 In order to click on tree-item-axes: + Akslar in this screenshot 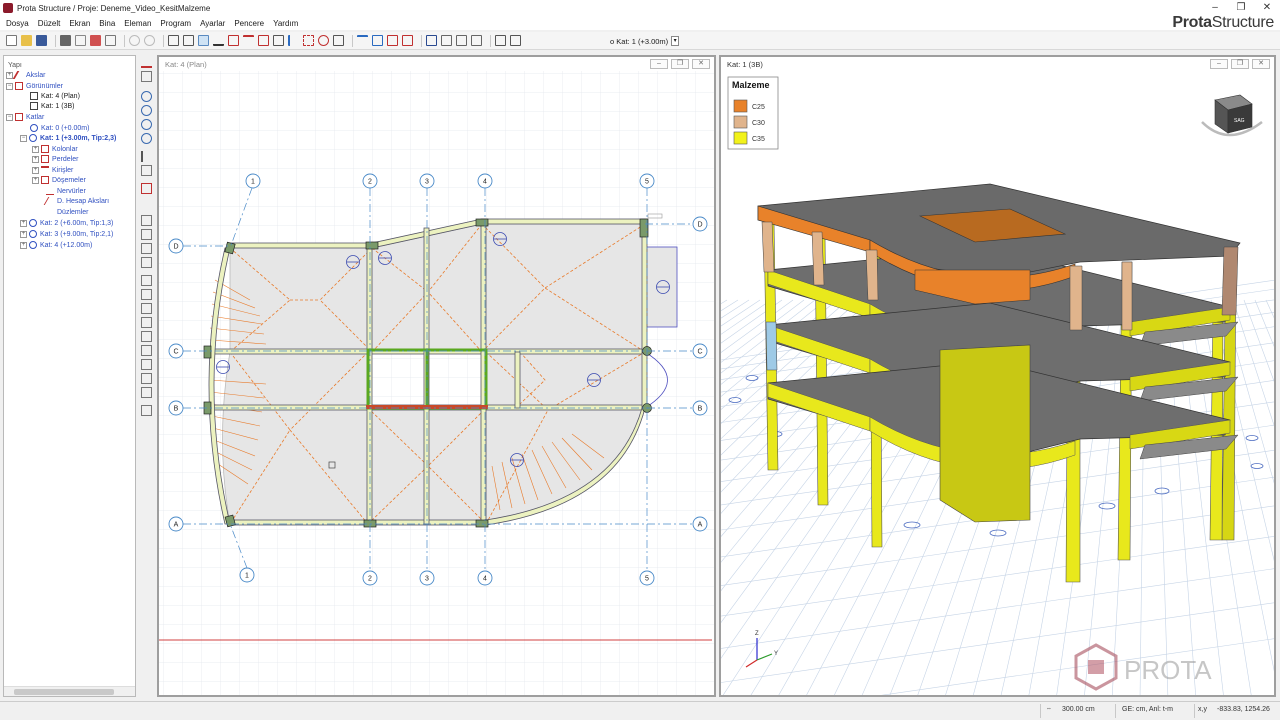, I will do `click(25, 75)`.